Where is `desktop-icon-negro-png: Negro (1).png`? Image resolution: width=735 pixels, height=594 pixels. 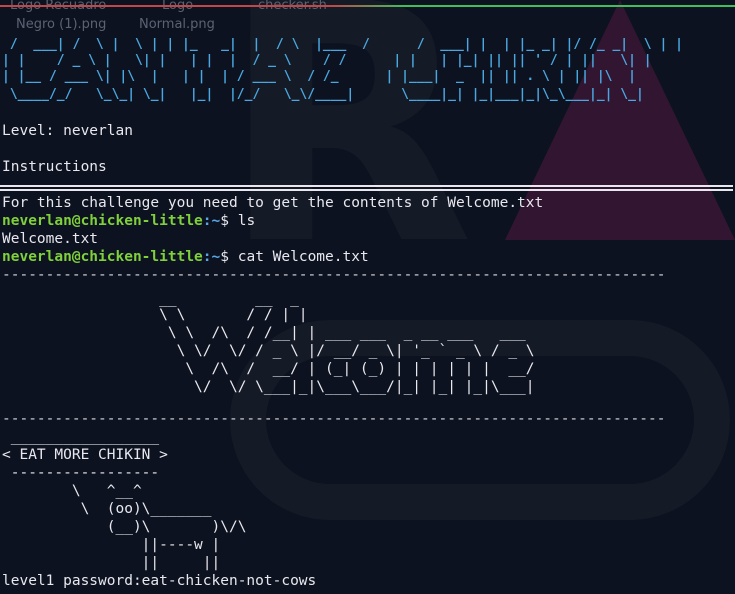
desktop-icon-negro-png: Negro (1).png is located at coordinates (61, 24).